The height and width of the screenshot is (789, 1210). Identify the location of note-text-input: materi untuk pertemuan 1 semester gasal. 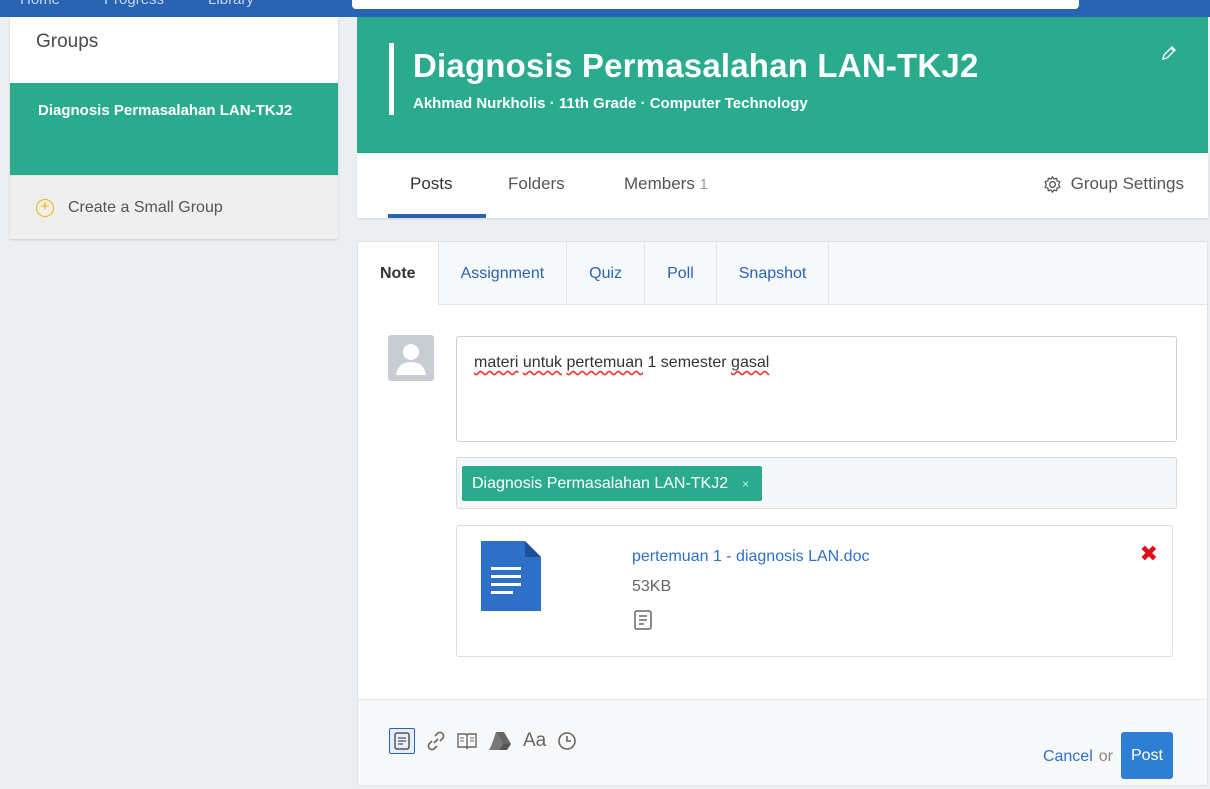
(816, 389).